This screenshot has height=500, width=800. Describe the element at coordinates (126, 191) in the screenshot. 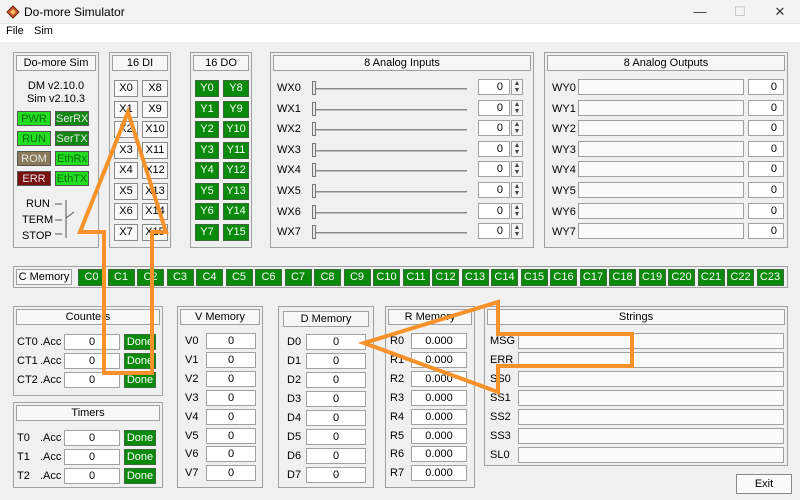

I see `di-button-x5: X5` at that location.